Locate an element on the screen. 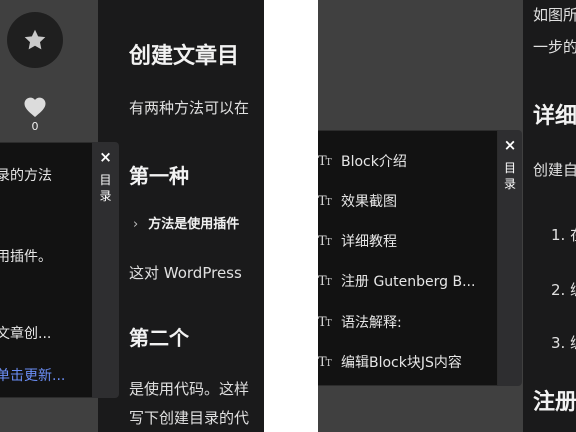  star-icon is located at coordinates (35, 39).